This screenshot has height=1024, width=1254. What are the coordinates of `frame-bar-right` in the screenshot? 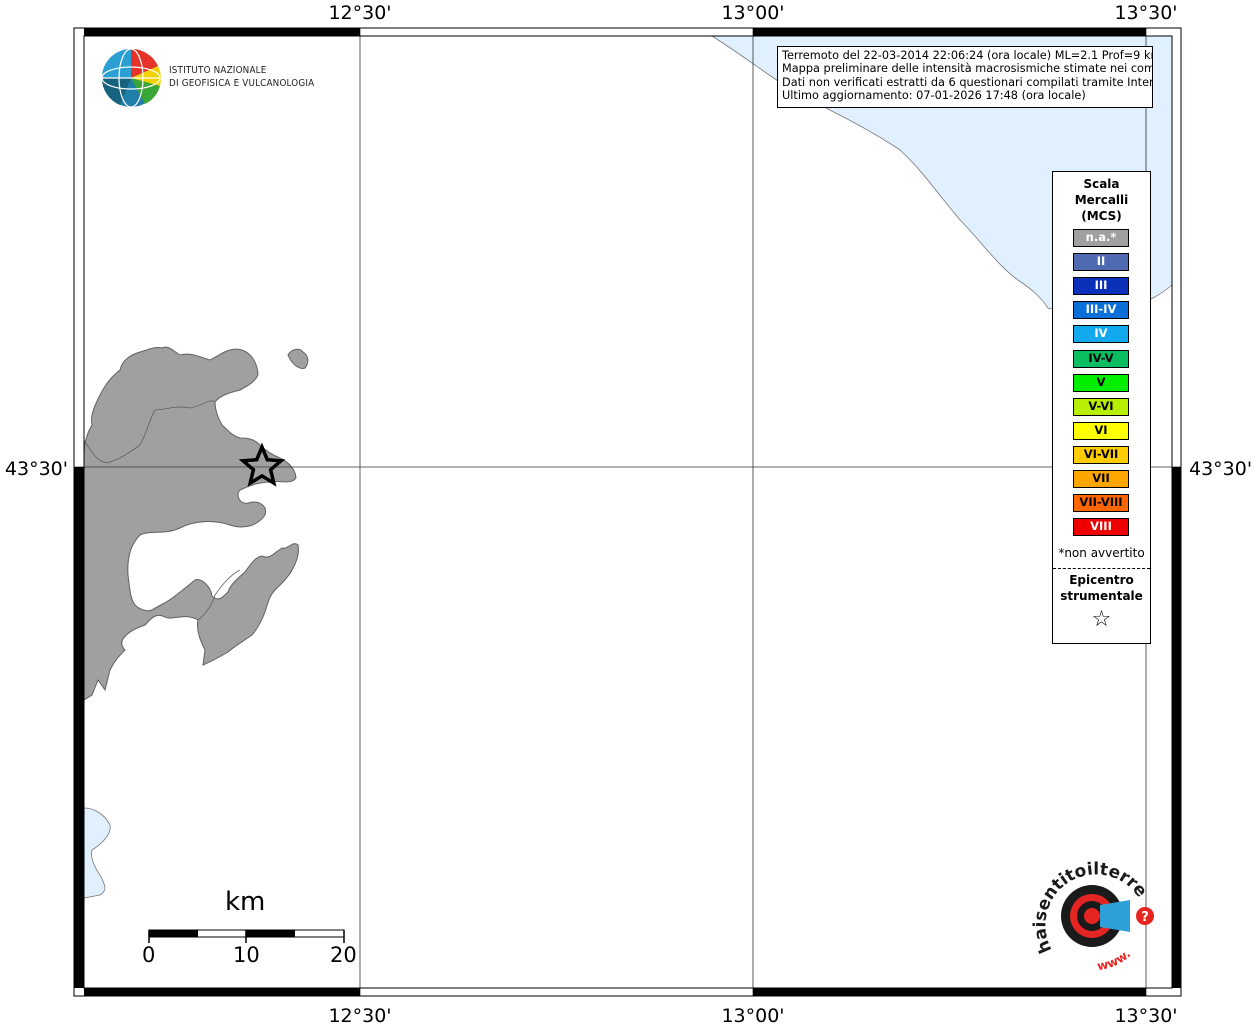 It's located at (1176, 727).